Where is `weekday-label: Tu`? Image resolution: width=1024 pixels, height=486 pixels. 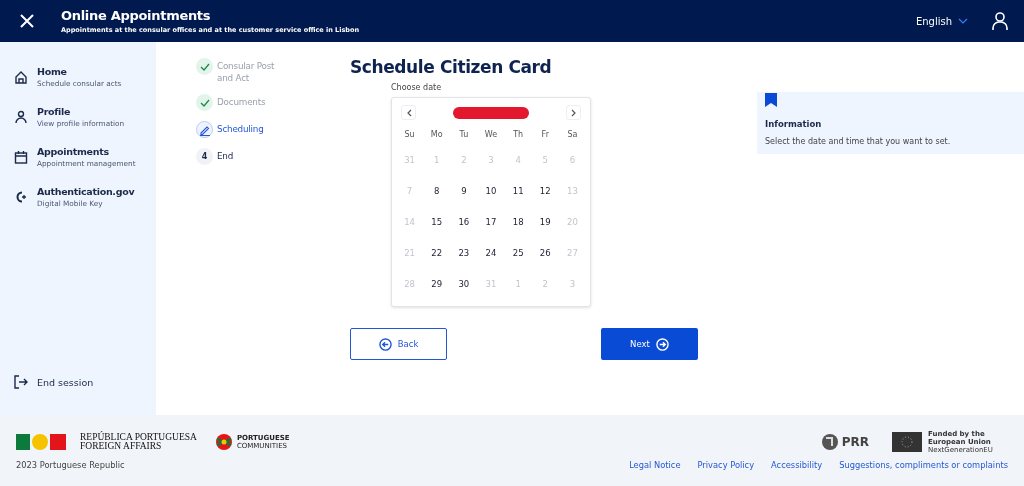
weekday-label: Tu is located at coordinates (464, 135).